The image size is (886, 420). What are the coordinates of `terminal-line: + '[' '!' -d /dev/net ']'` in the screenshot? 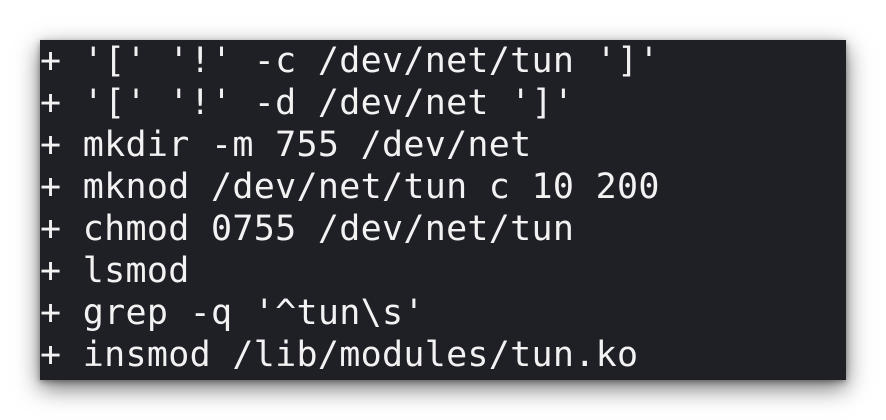 It's located at (307, 103).